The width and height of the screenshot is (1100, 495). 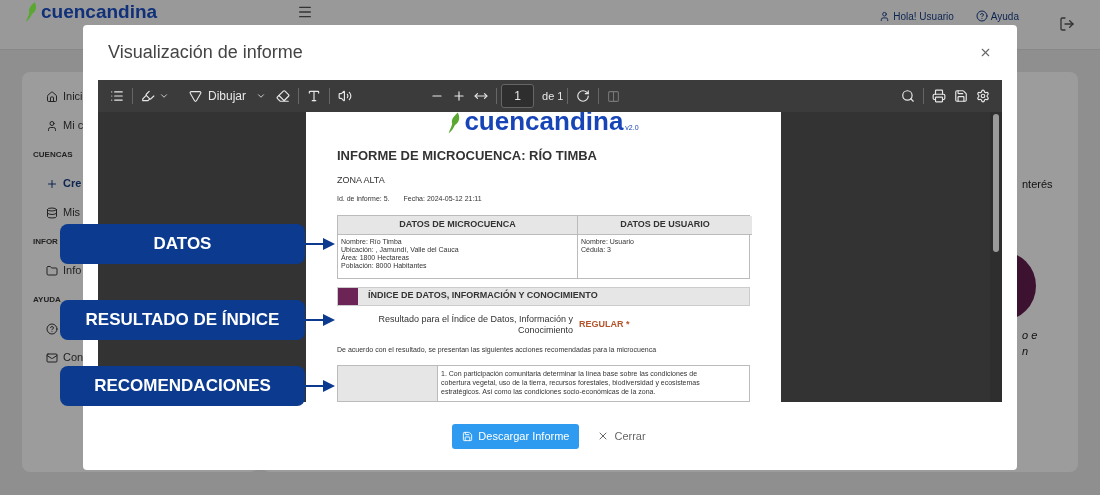 What do you see at coordinates (553, 96) in the screenshot?
I see `page-total: de 1` at bounding box center [553, 96].